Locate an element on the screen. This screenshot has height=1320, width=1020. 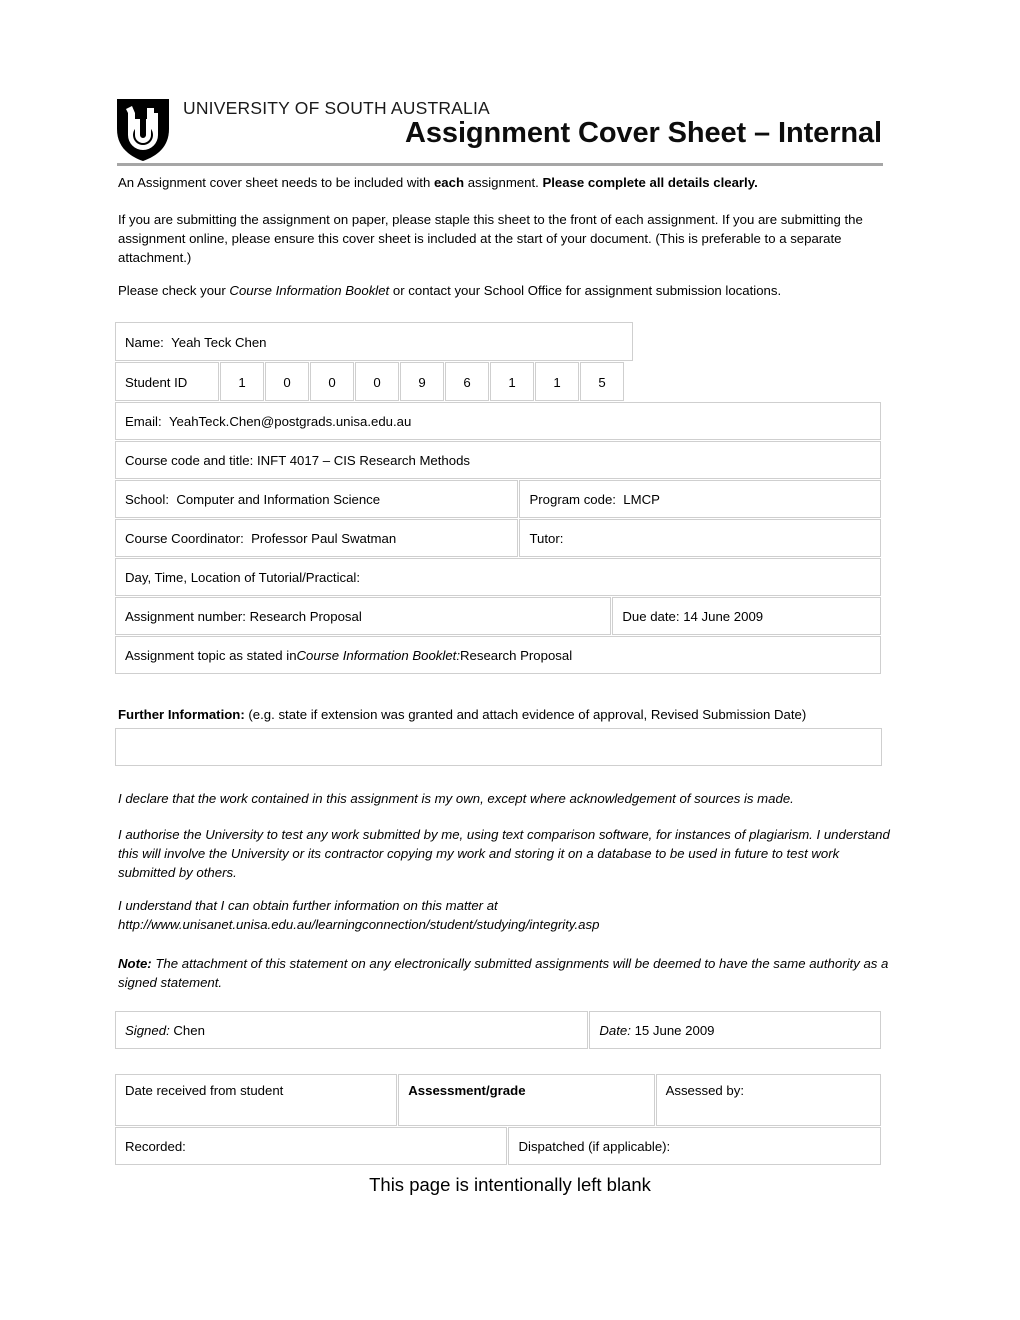
table-row-office-bottom: Recorded: Dispatched (if applicable): is located at coordinates (498, 1146).